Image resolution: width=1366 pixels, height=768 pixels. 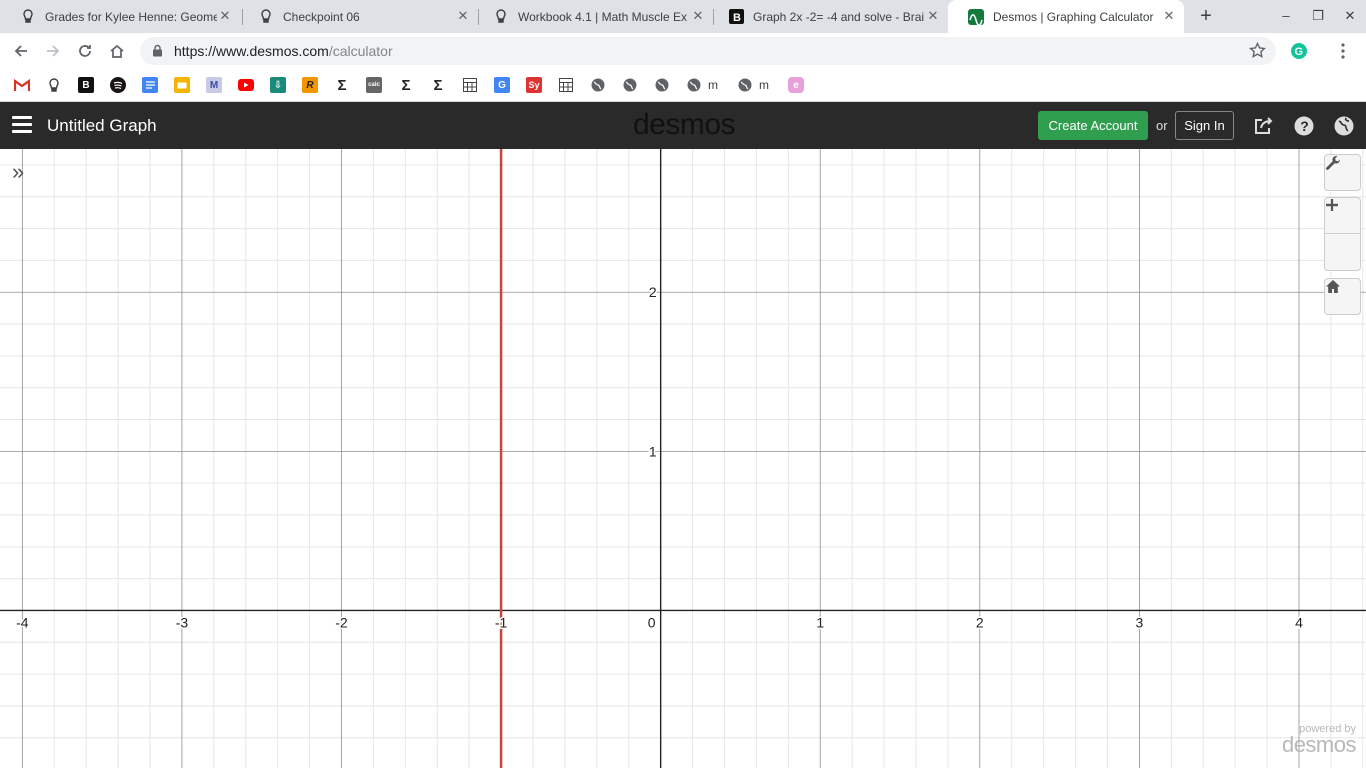 What do you see at coordinates (1344, 126) in the screenshot?
I see `language-globe-icon` at bounding box center [1344, 126].